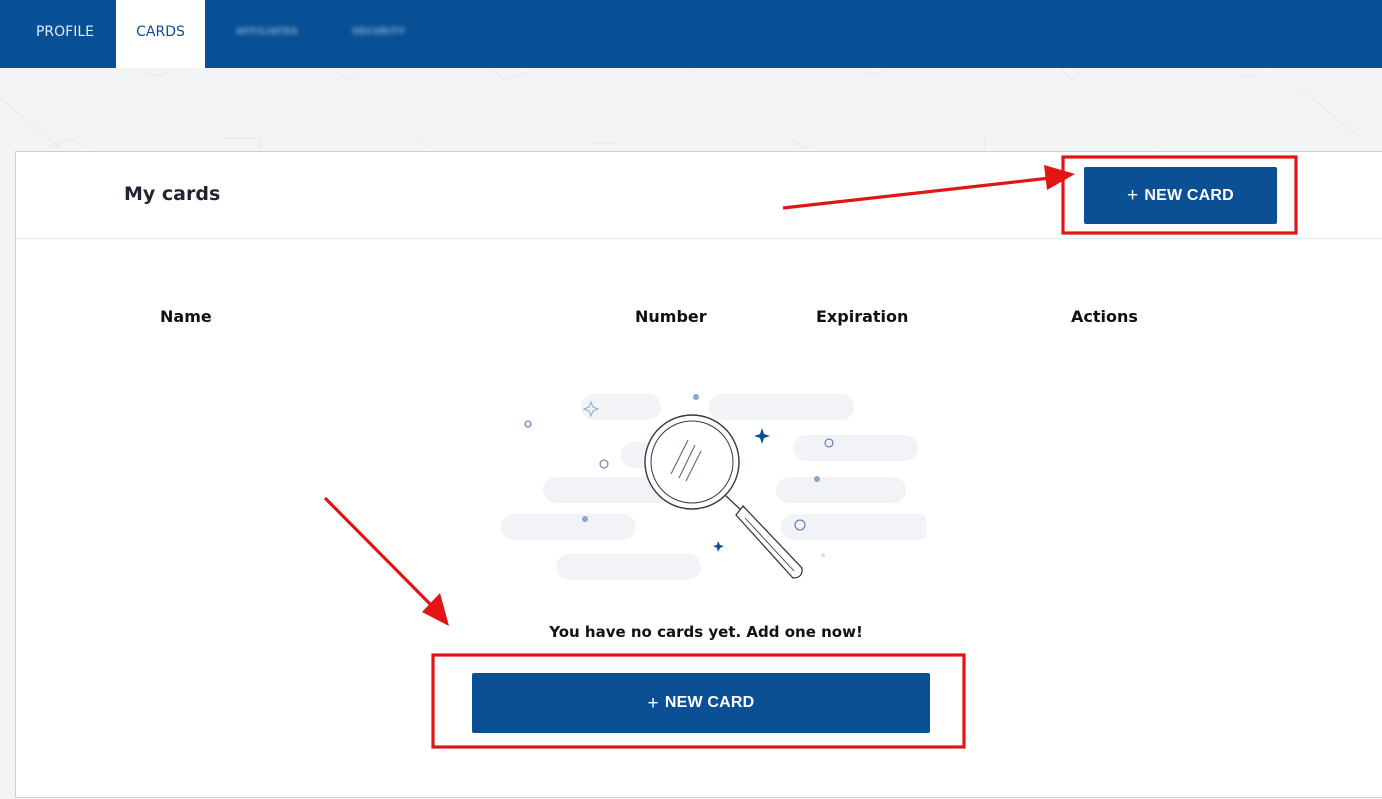 The width and height of the screenshot is (1382, 799). I want to click on column-header-name: Name, so click(186, 316).